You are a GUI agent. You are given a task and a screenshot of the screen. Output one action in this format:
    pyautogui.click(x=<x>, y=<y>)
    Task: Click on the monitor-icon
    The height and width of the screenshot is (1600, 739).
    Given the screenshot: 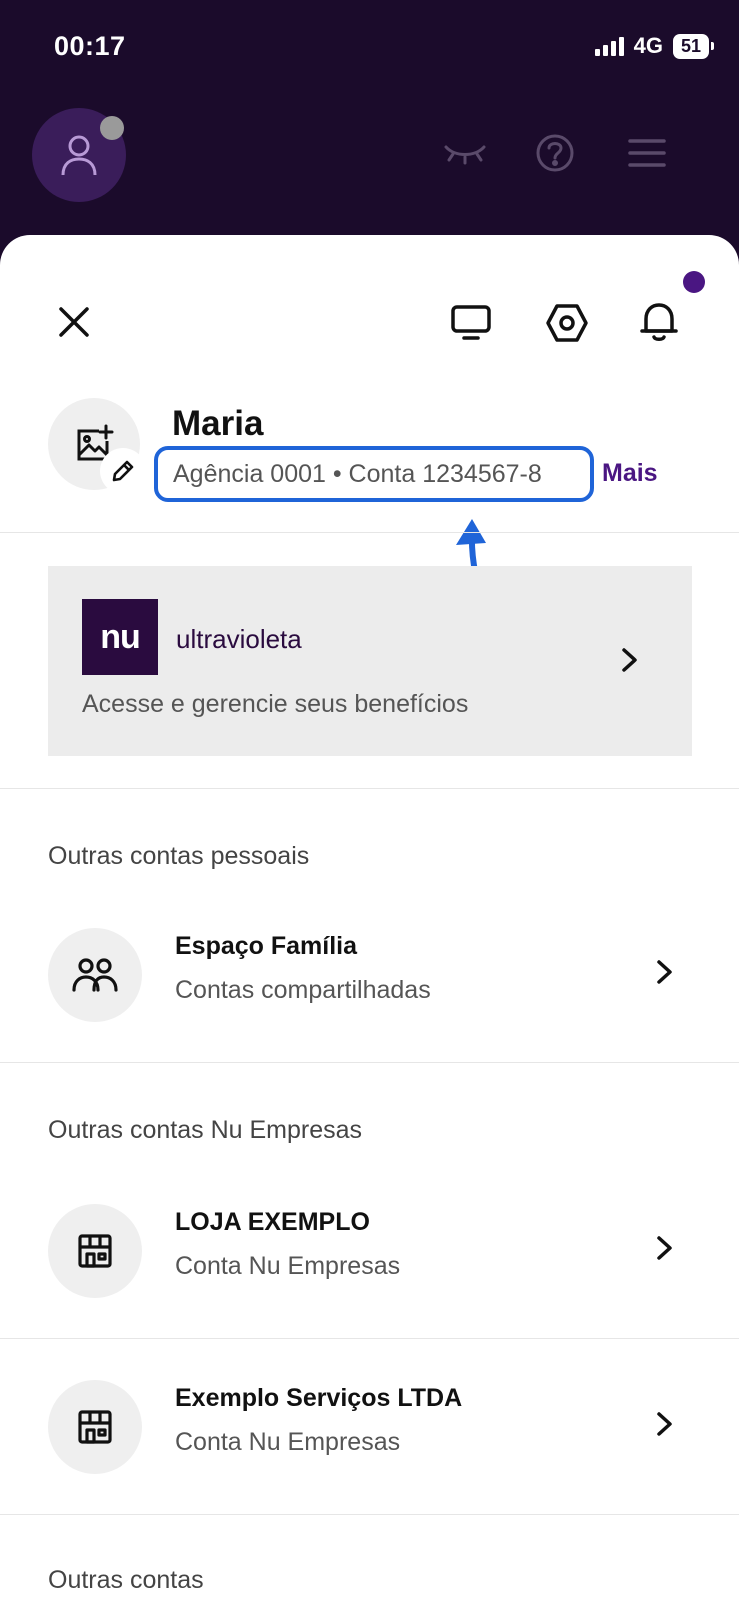 What is the action you would take?
    pyautogui.click(x=471, y=322)
    